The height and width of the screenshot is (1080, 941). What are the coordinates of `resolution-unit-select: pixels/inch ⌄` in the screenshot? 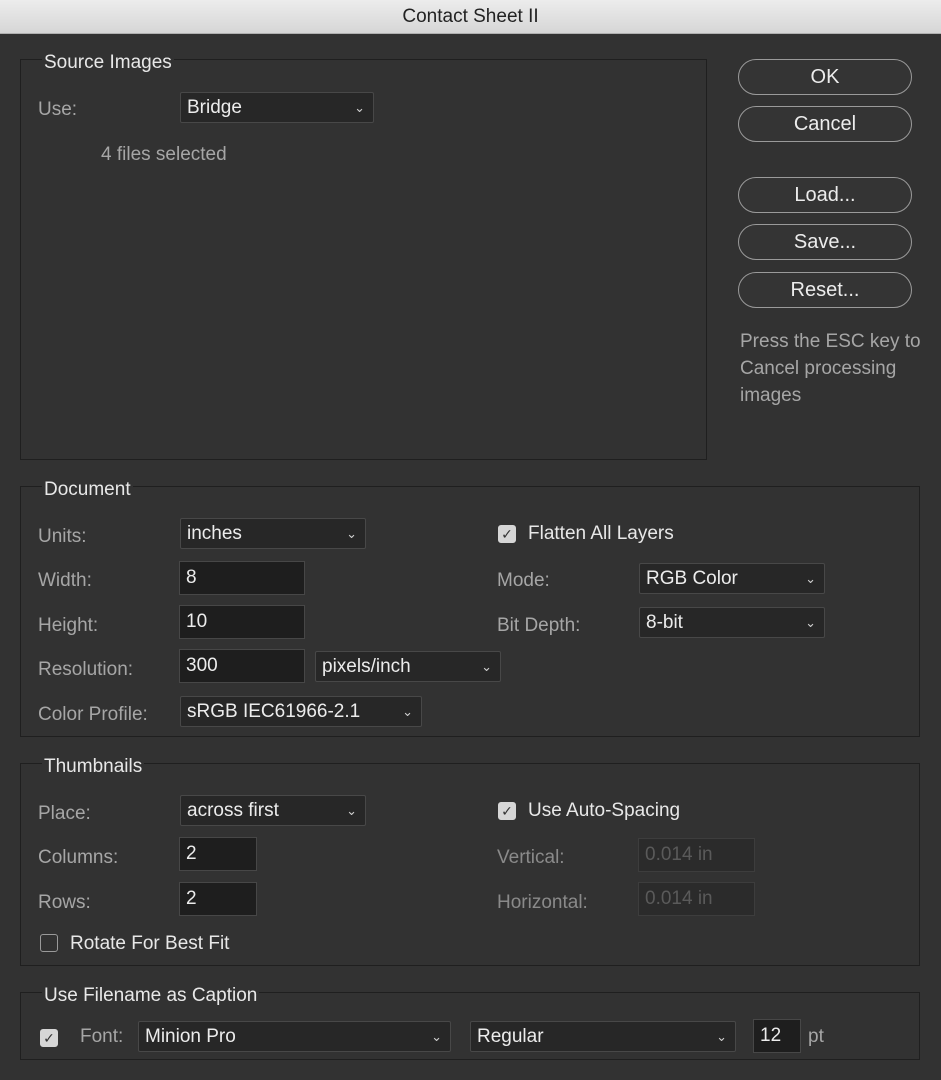 It's located at (408, 666).